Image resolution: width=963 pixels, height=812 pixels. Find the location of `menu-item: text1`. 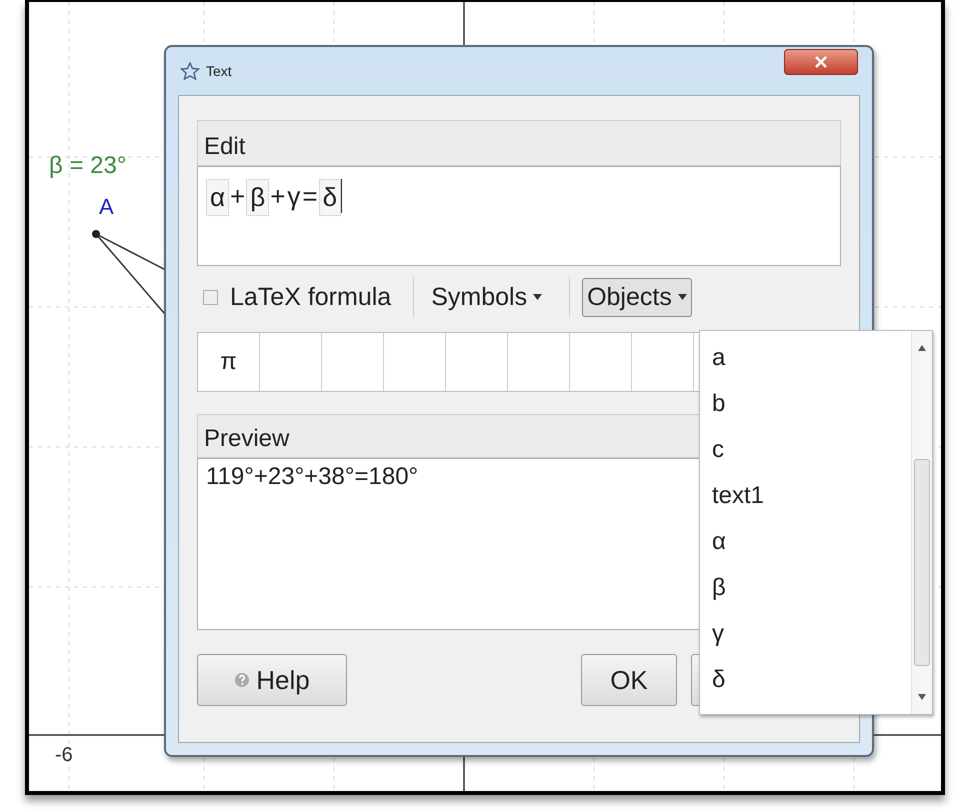

menu-item: text1 is located at coordinates (811, 504).